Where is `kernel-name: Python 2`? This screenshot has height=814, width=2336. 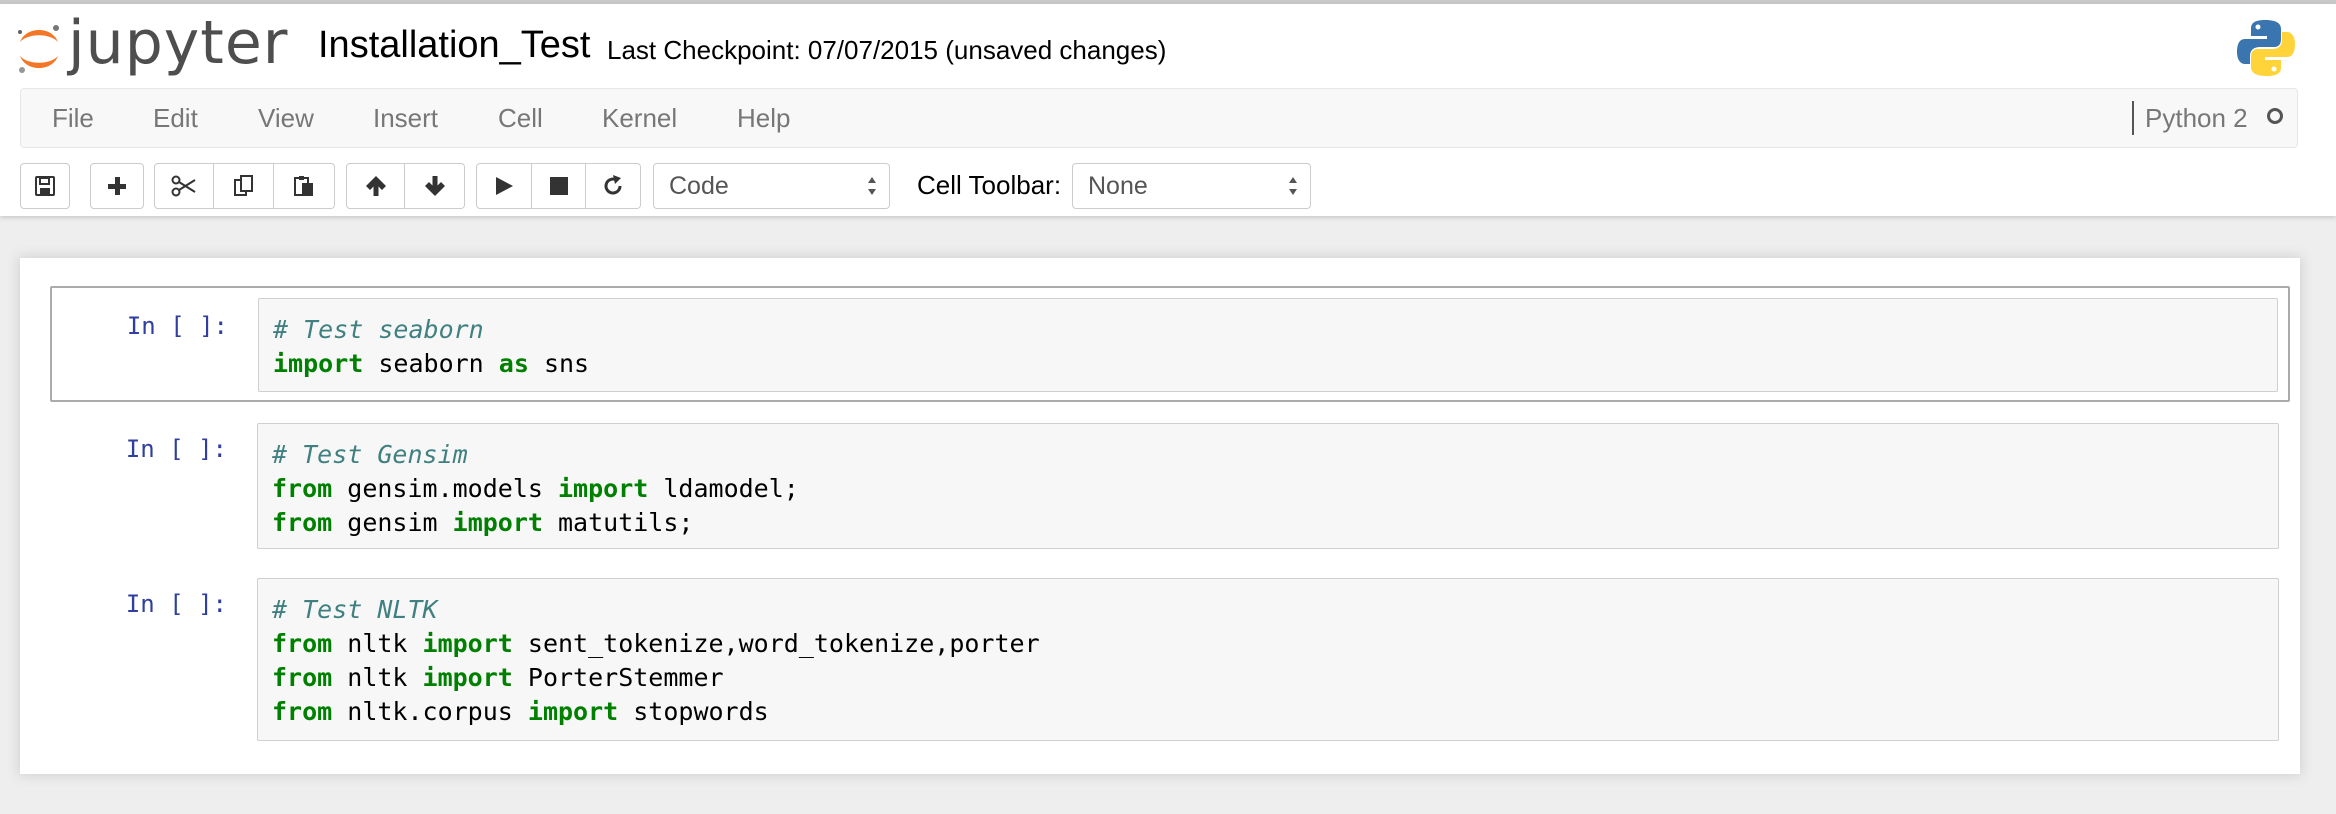
kernel-name: Python 2 is located at coordinates (2196, 118).